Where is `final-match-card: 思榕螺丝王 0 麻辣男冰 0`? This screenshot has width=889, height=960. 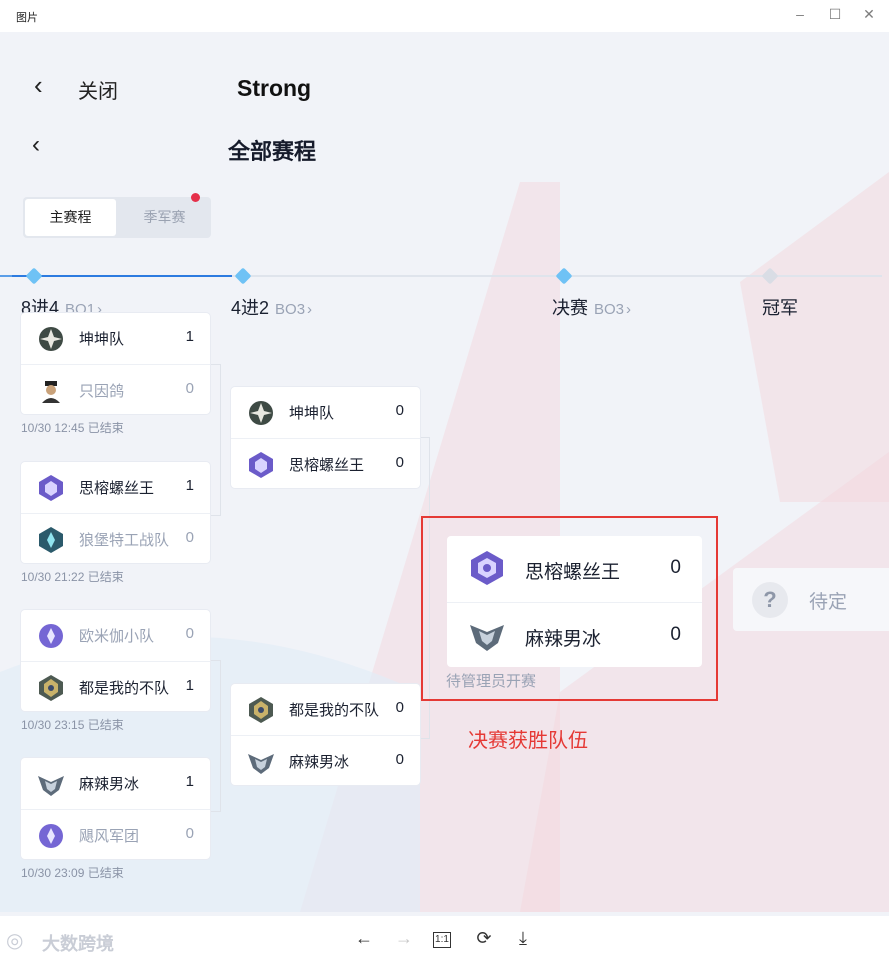
final-match-card: 思榕螺丝王 0 麻辣男冰 0 is located at coordinates (574, 601).